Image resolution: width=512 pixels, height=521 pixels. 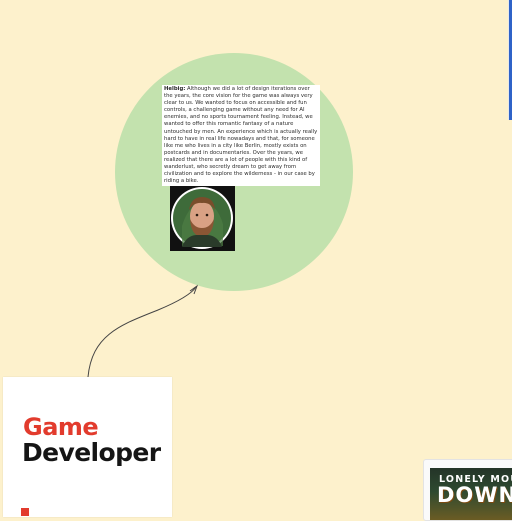 What do you see at coordinates (510, 60) in the screenshot?
I see `panel-edge` at bounding box center [510, 60].